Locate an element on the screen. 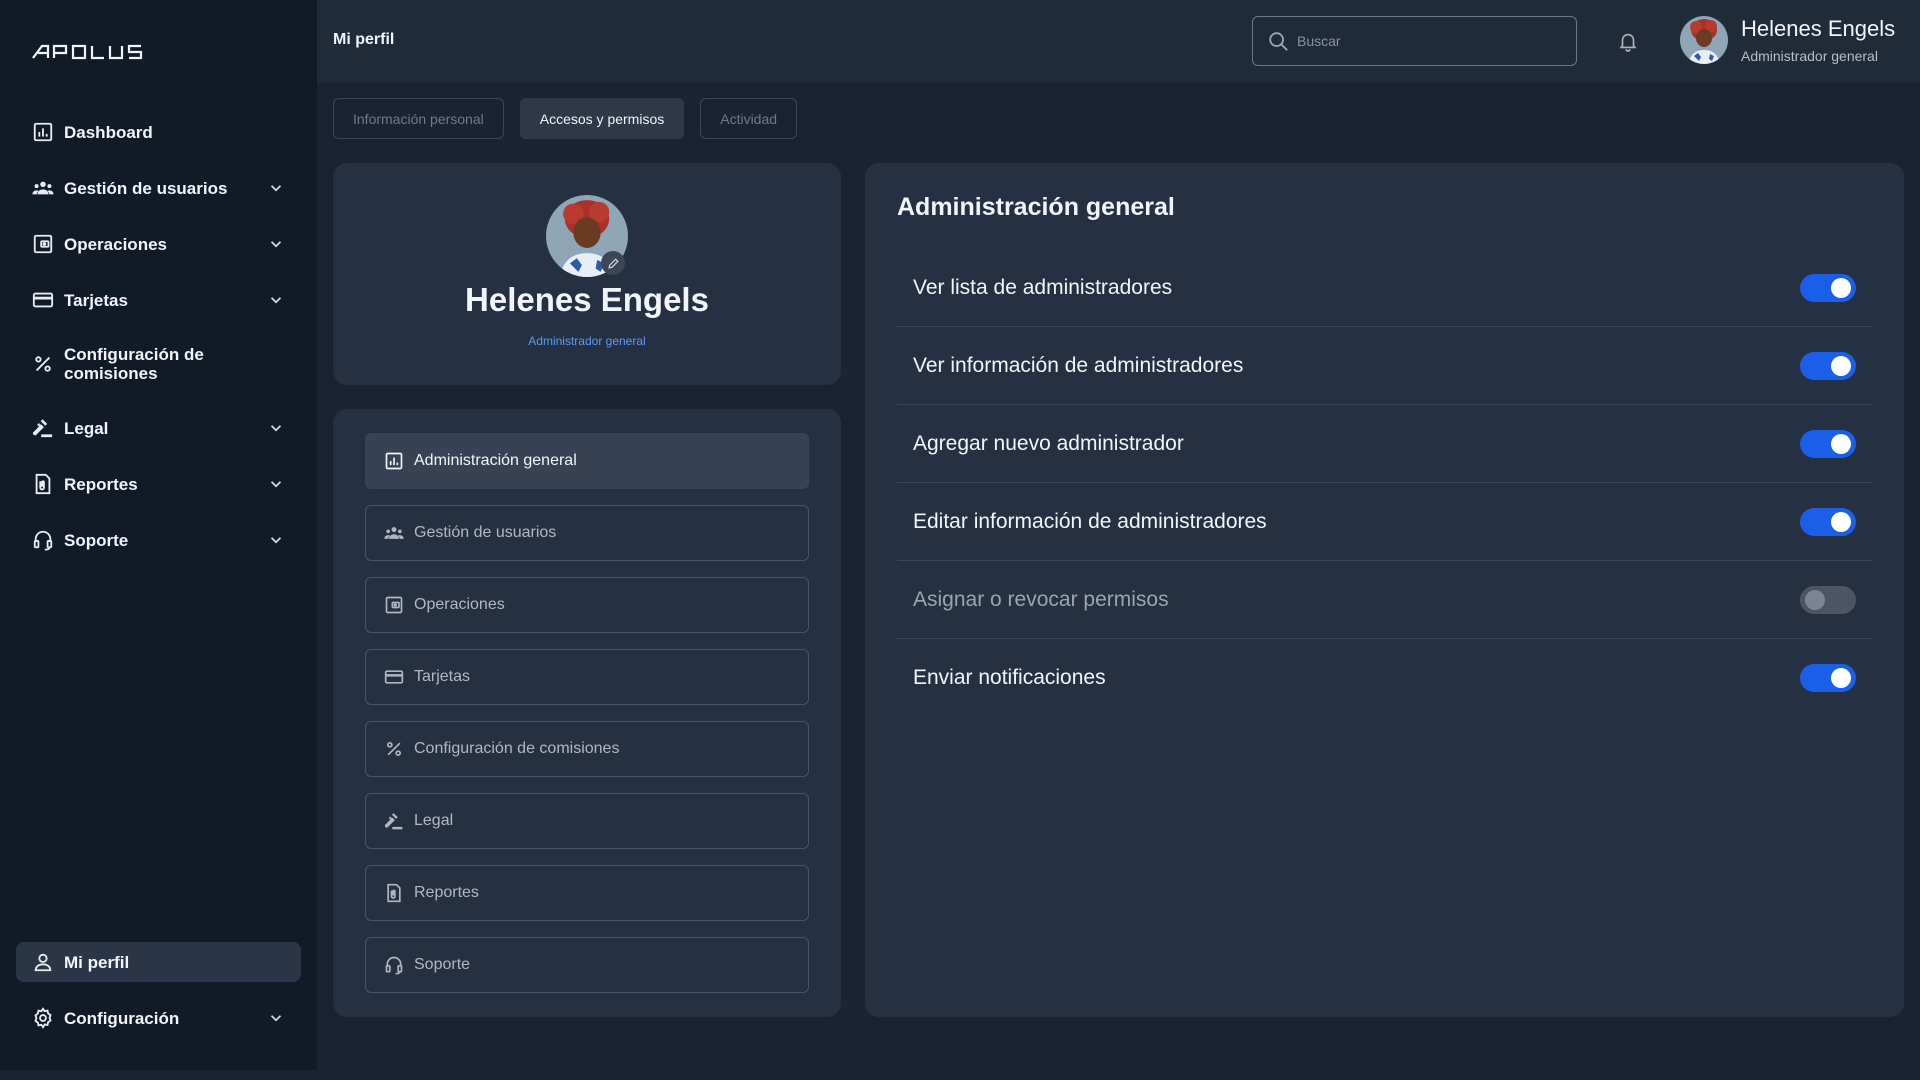 This screenshot has height=1080, width=1920. sidebar-item-label: Configuración de comisiones is located at coordinates (134, 364).